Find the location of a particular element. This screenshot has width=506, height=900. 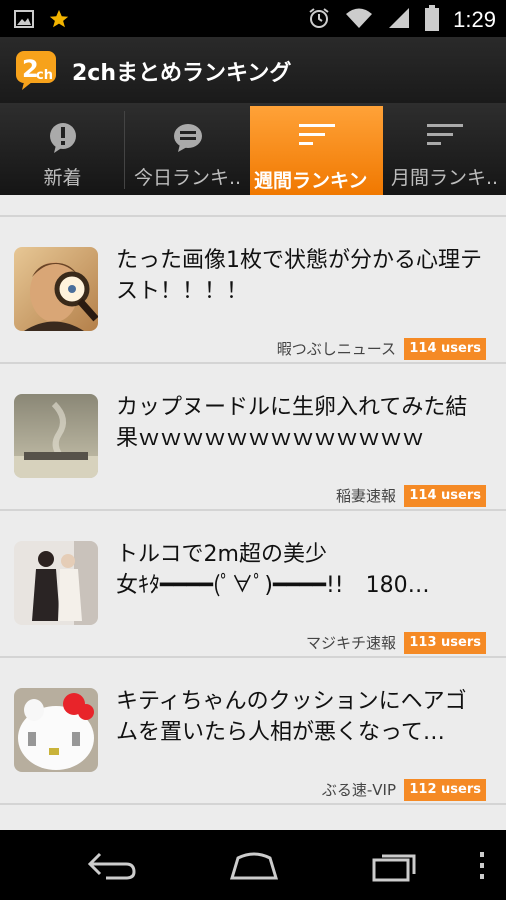

tab-weekly-ranking-label: 週間ランキン is located at coordinates (311, 181).